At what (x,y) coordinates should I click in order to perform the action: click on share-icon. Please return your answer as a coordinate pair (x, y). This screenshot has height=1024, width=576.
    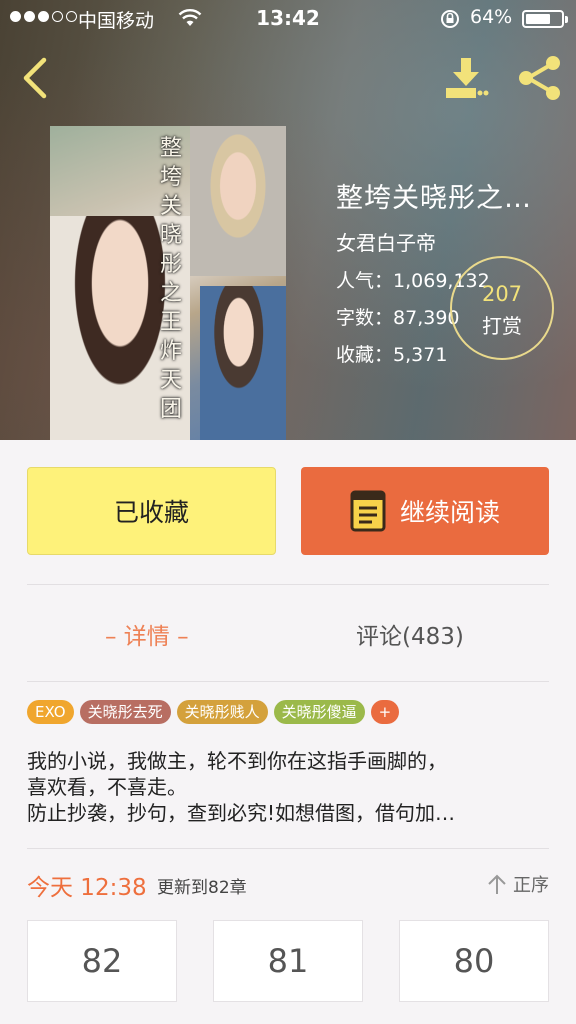
    Looking at the image, I should click on (539, 78).